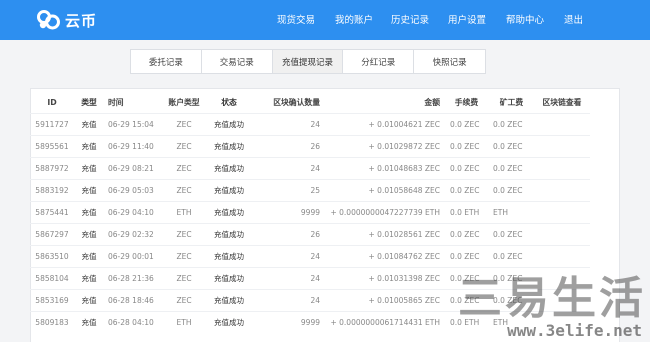 The image size is (650, 342). Describe the element at coordinates (81, 20) in the screenshot. I see `brand-name: 云币` at that location.